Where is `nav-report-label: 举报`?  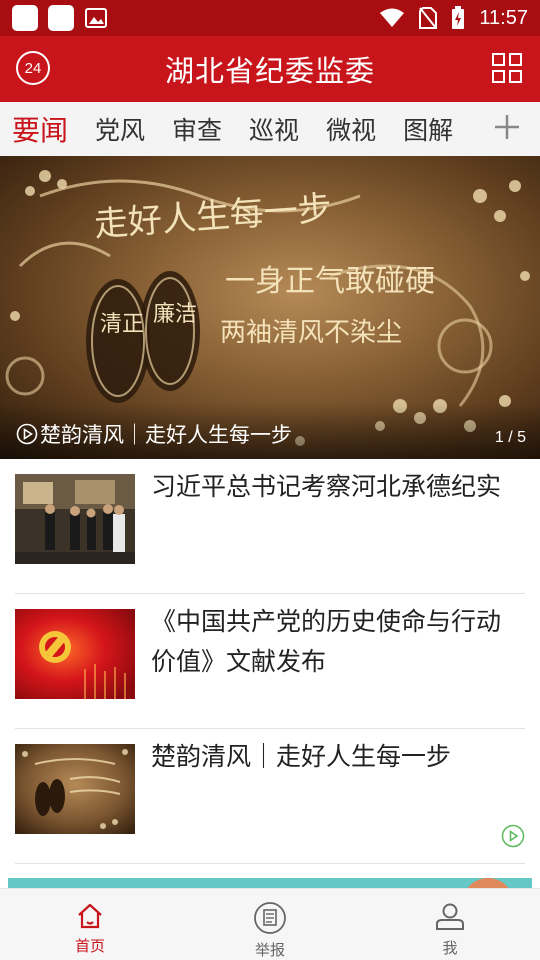 nav-report-label: 举报 is located at coordinates (269, 950).